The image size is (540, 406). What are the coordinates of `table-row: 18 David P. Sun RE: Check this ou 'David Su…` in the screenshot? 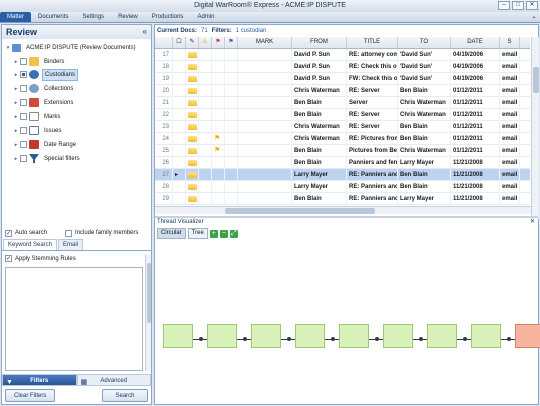 It's located at (342, 66).